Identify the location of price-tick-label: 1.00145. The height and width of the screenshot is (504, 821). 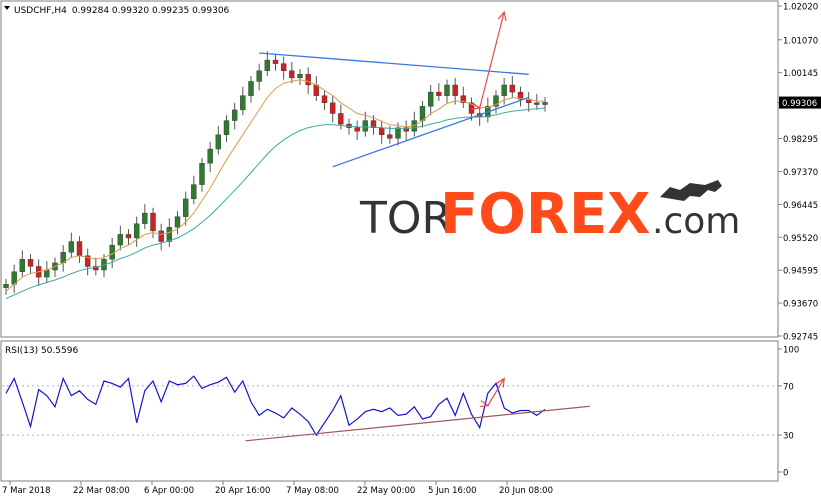
(800, 74).